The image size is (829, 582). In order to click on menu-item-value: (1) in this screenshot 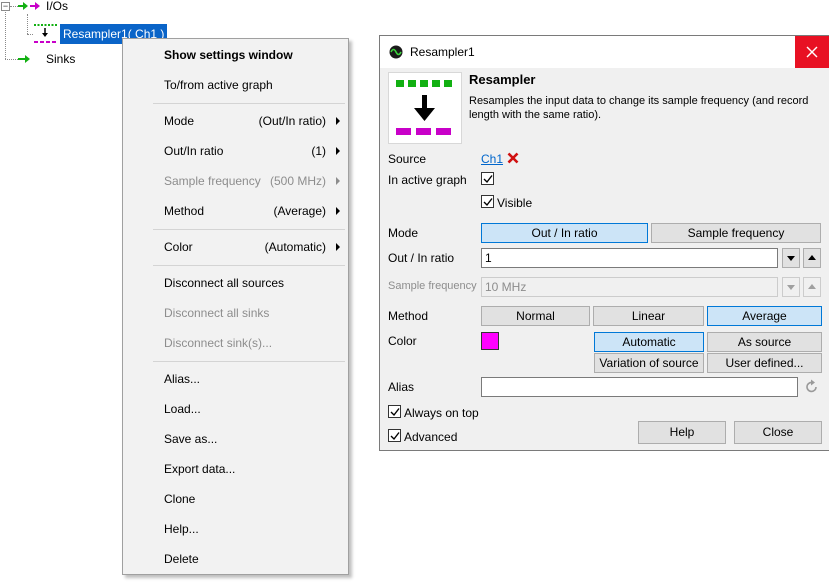, I will do `click(318, 151)`.